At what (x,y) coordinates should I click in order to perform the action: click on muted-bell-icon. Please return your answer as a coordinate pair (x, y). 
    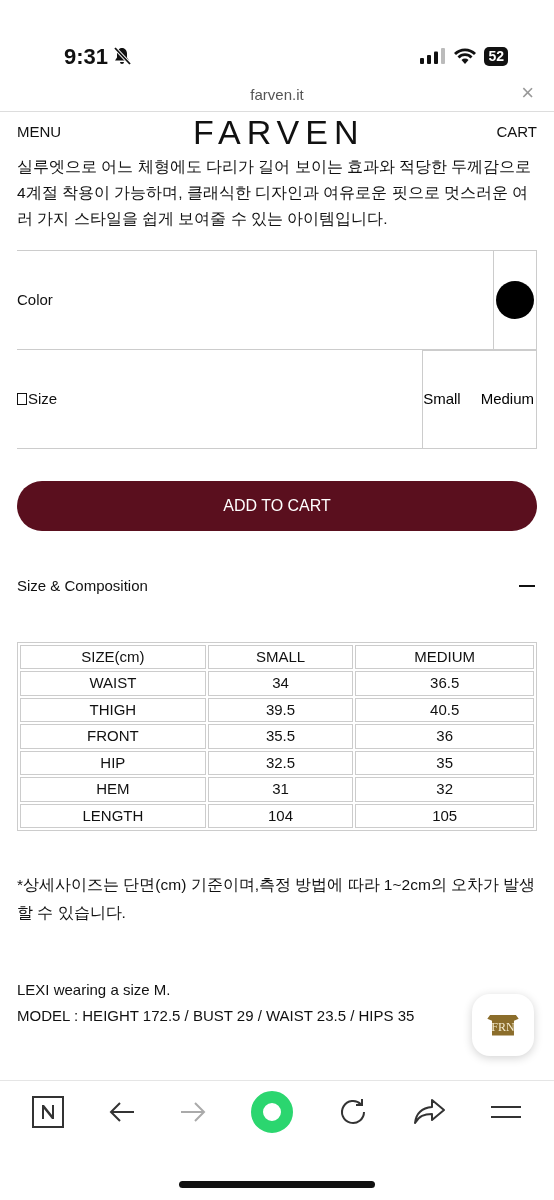
    Looking at the image, I should click on (122, 56).